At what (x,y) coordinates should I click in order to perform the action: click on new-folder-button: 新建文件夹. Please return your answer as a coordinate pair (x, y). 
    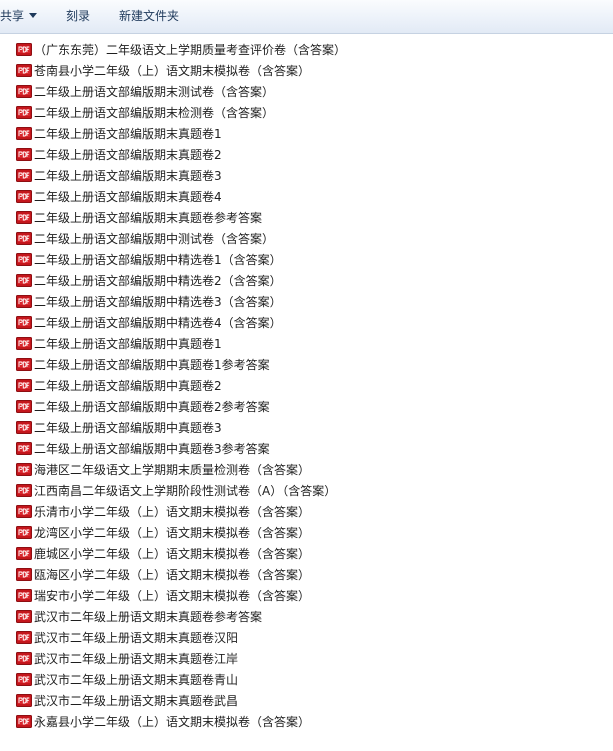
    Looking at the image, I should click on (149, 16).